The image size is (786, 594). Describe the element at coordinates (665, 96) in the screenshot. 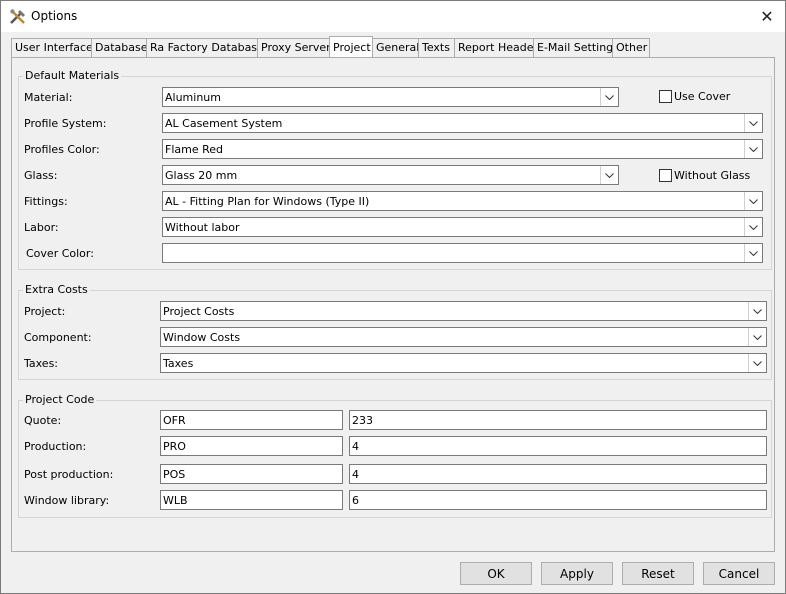

I see `use-cover-checkbox` at that location.